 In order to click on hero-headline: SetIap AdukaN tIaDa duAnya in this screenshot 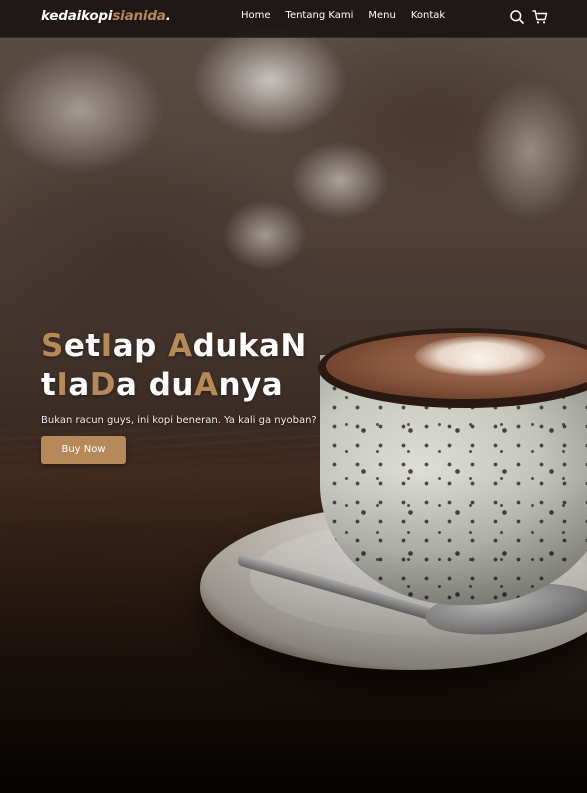, I will do `click(201, 366)`.